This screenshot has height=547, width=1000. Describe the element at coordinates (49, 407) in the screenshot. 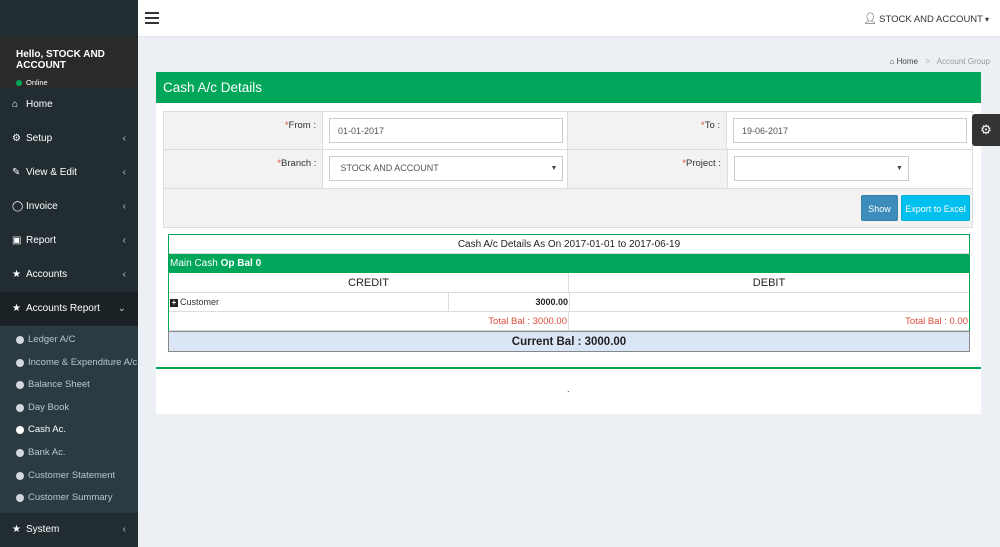

I see `submenu-item-label: Day Book` at that location.